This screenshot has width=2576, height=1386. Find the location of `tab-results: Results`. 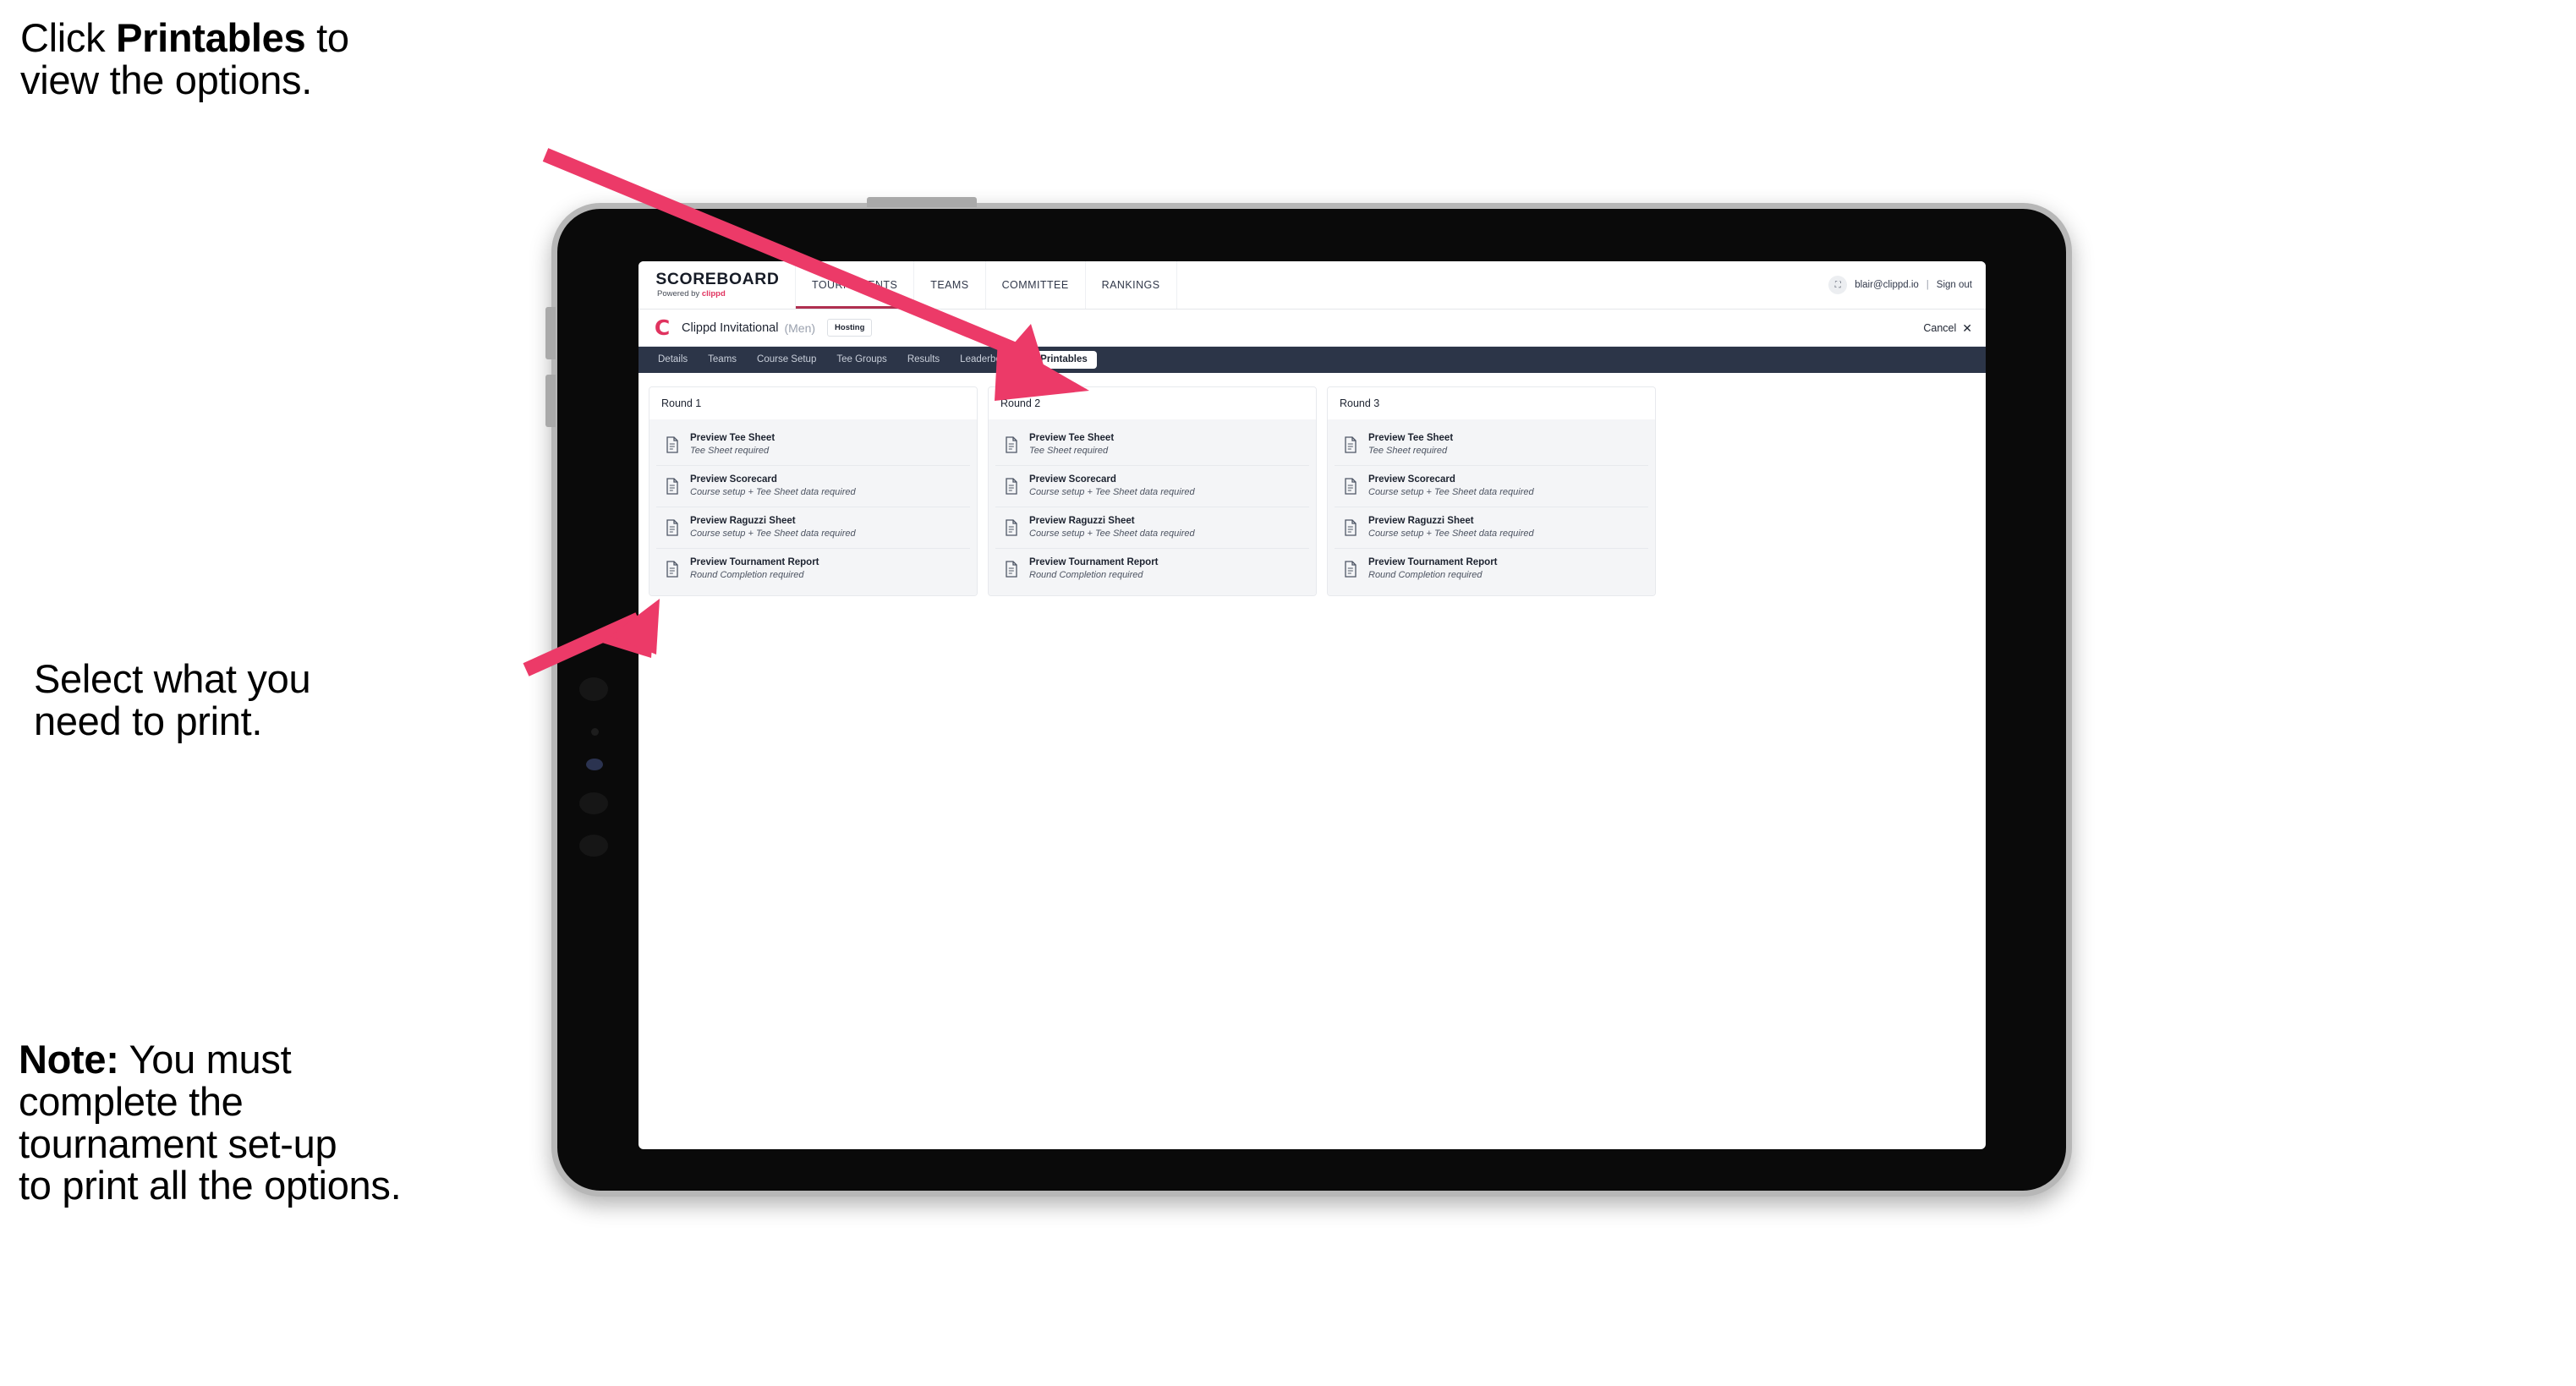

tab-results: Results is located at coordinates (923, 360).